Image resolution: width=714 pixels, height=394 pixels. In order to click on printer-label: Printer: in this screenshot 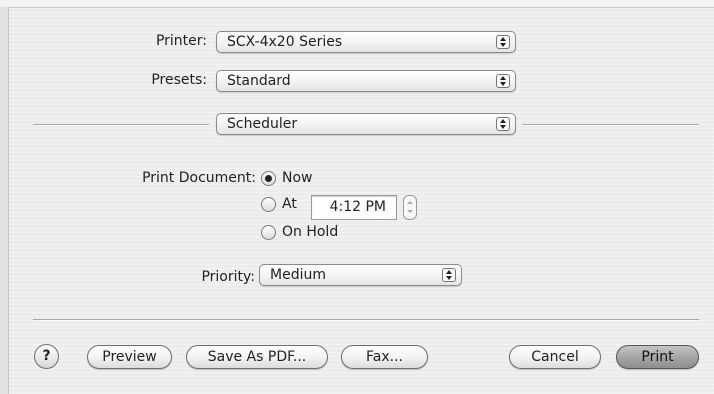, I will do `click(181, 41)`.